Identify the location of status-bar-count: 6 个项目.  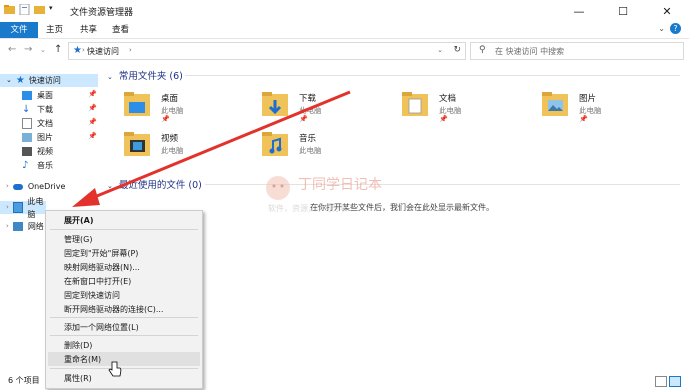
(24, 380).